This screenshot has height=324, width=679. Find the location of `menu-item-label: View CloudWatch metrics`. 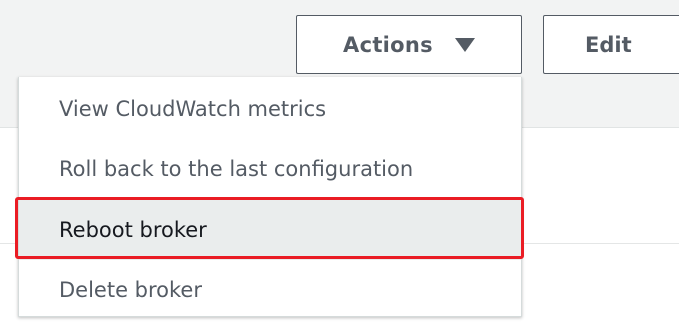

menu-item-label: View CloudWatch metrics is located at coordinates (193, 109).